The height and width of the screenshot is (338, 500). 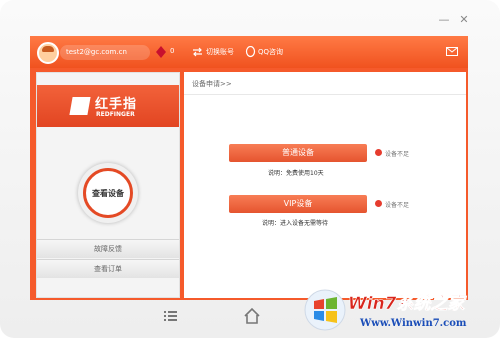 What do you see at coordinates (413, 323) in the screenshot?
I see `watermark-url: Www.Winwin7.com` at bounding box center [413, 323].